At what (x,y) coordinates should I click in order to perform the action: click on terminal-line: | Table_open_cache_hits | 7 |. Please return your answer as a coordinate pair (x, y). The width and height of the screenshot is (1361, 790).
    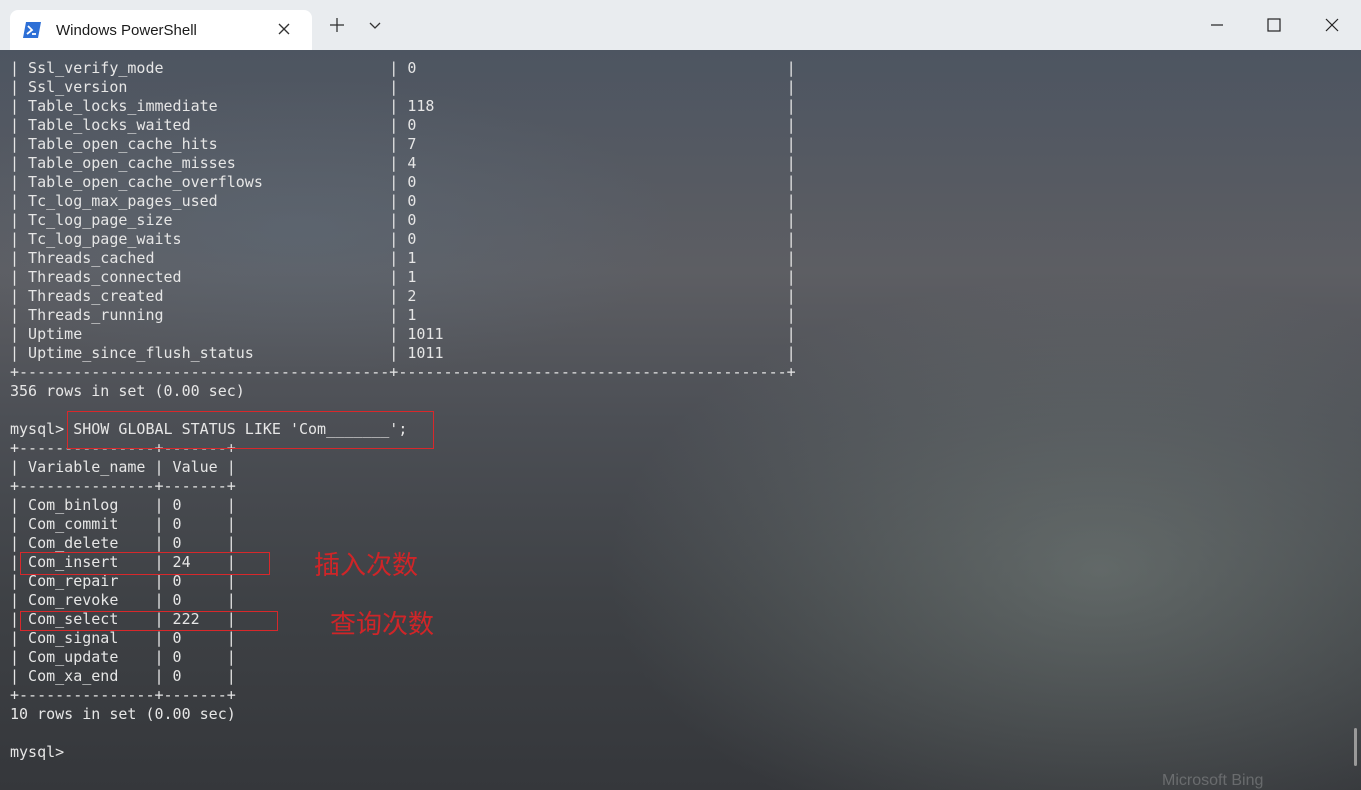
    Looking at the image, I should click on (403, 144).